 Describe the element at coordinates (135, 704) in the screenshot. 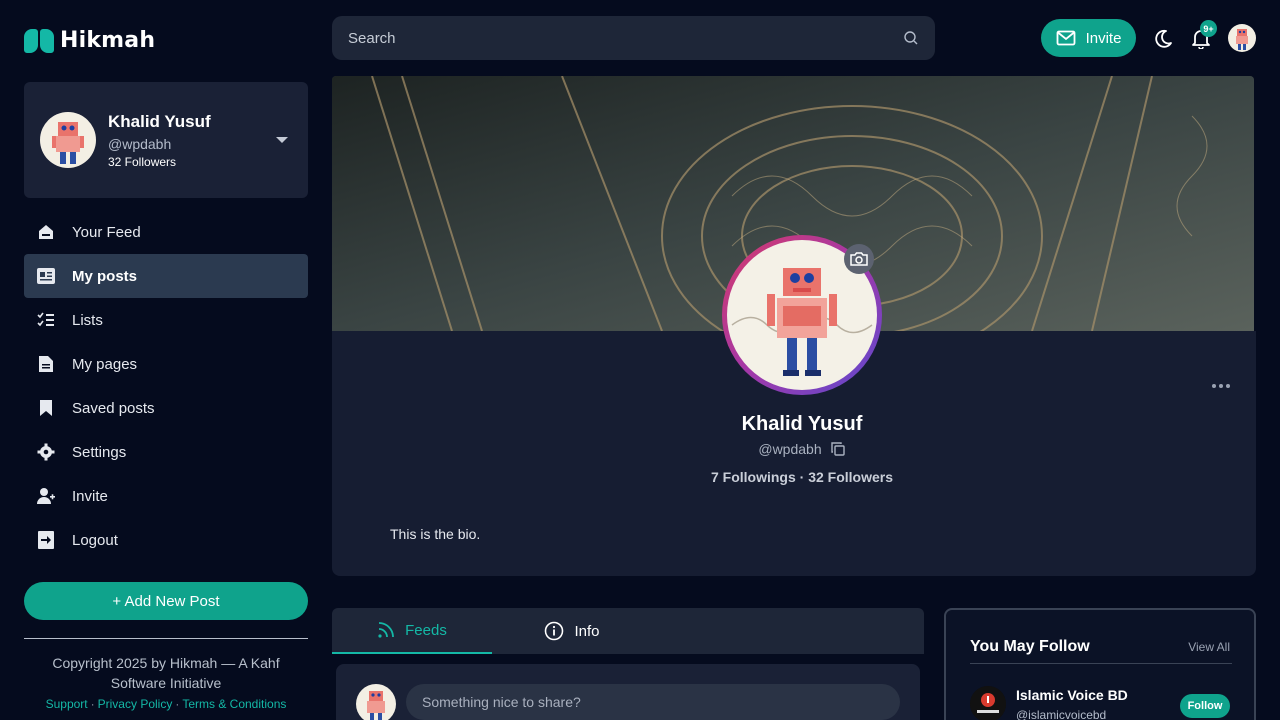

I see `privacy-link: Privacy Policy` at that location.